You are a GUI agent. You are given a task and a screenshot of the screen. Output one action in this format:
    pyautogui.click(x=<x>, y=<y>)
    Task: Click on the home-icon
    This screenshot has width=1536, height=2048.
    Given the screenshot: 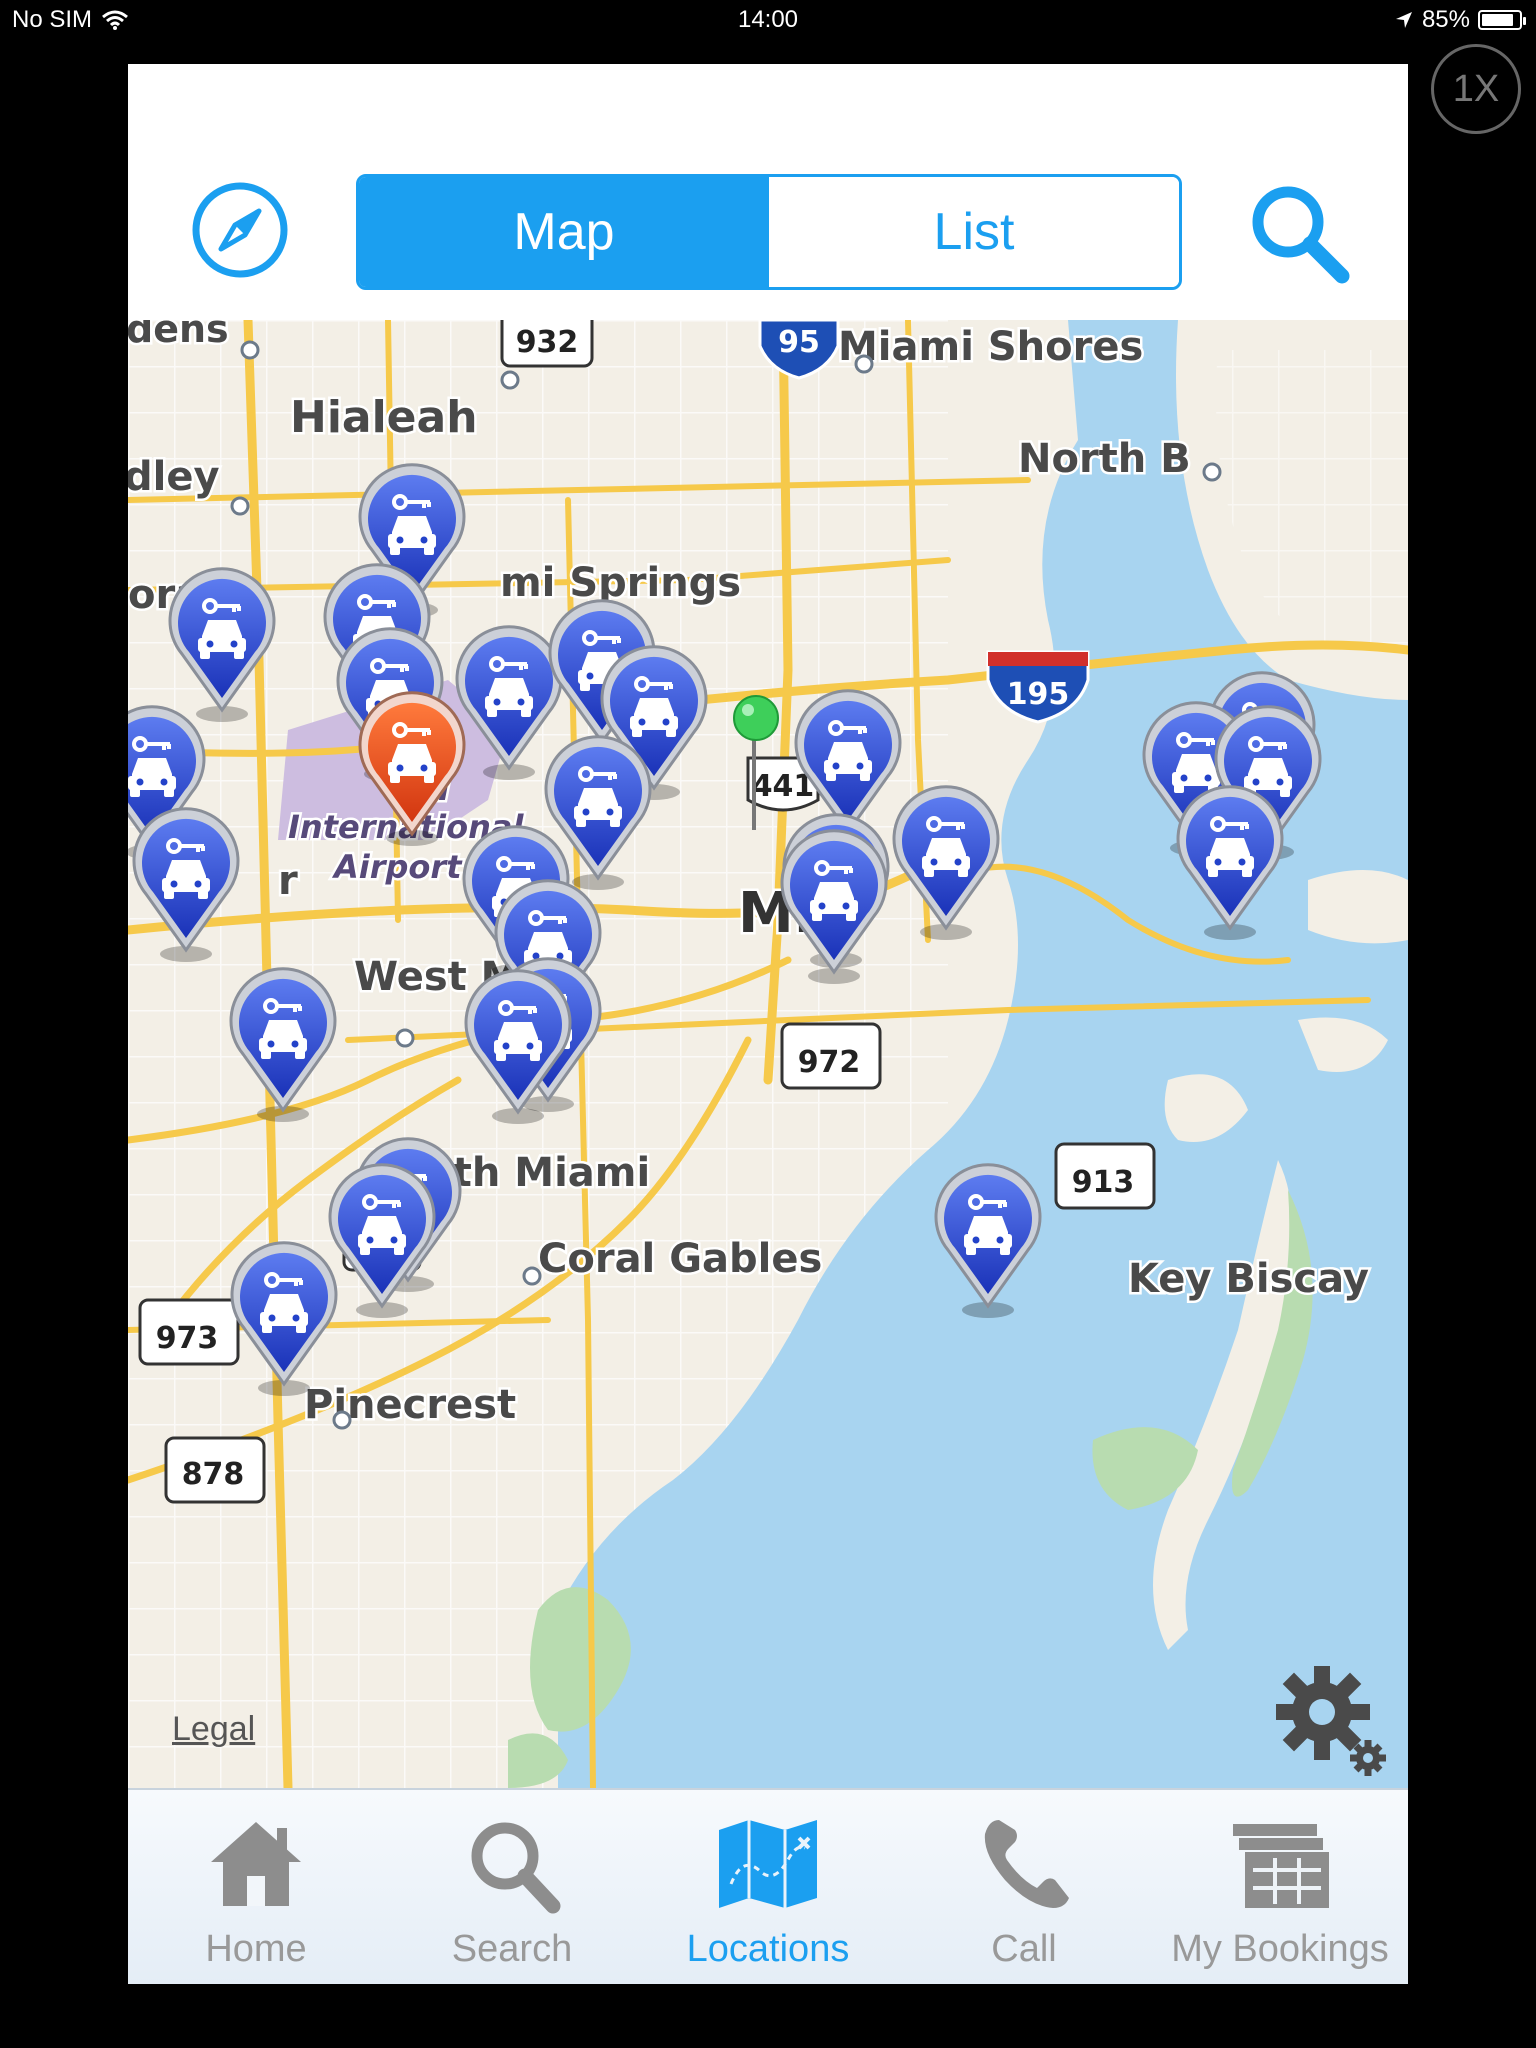 What is the action you would take?
    pyautogui.click(x=256, y=1864)
    